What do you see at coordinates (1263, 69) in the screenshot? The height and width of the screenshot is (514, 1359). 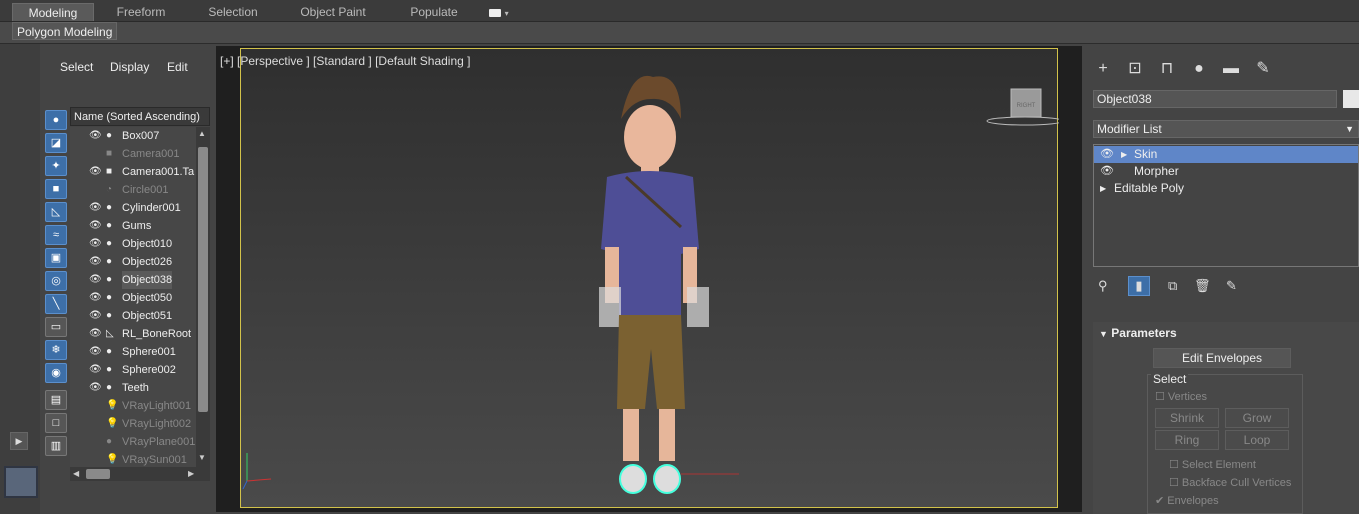 I see `utilities-tab: ✎` at bounding box center [1263, 69].